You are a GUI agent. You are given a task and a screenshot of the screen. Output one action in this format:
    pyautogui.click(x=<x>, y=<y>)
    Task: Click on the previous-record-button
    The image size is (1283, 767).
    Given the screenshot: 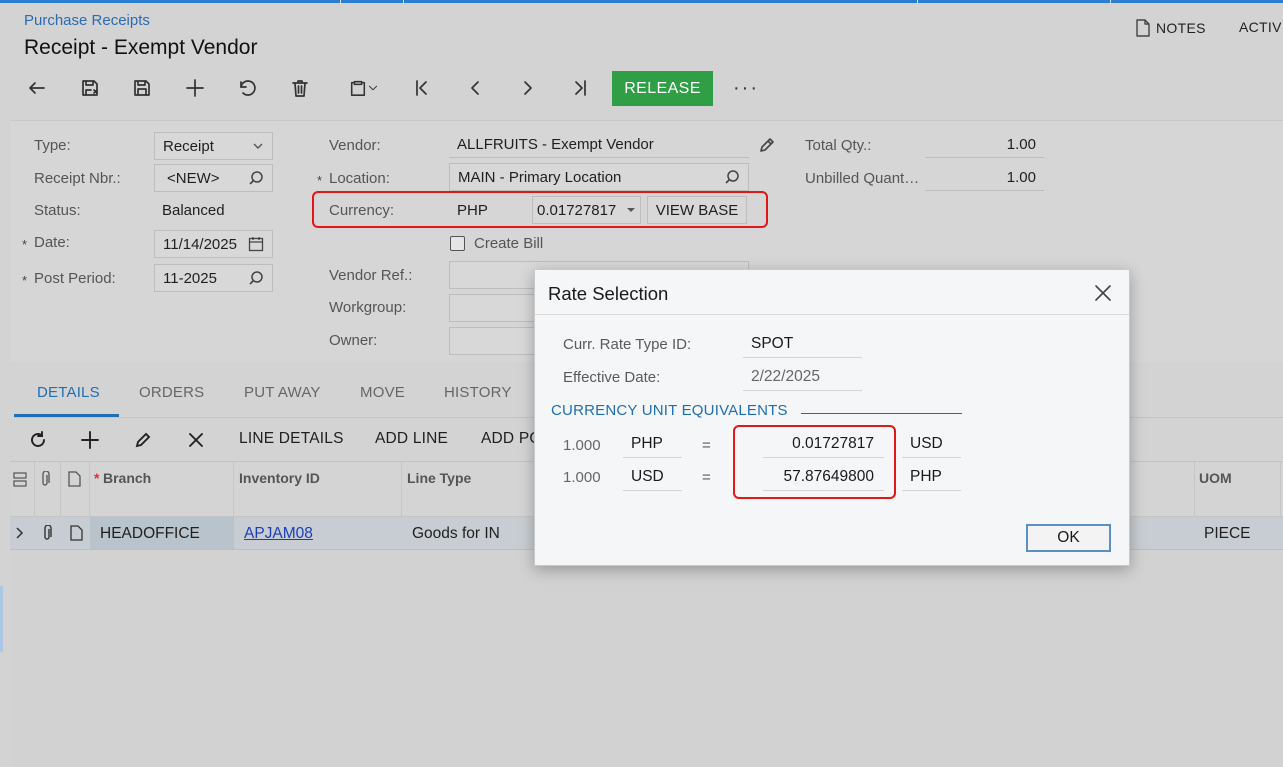 What is the action you would take?
    pyautogui.click(x=475, y=88)
    